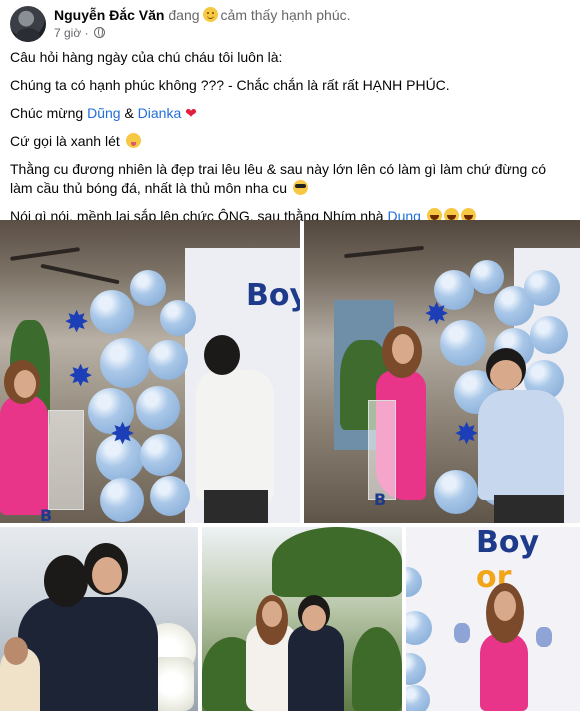 The width and height of the screenshot is (580, 711). Describe the element at coordinates (133, 140) in the screenshot. I see `tongue-emoji-icon` at that location.